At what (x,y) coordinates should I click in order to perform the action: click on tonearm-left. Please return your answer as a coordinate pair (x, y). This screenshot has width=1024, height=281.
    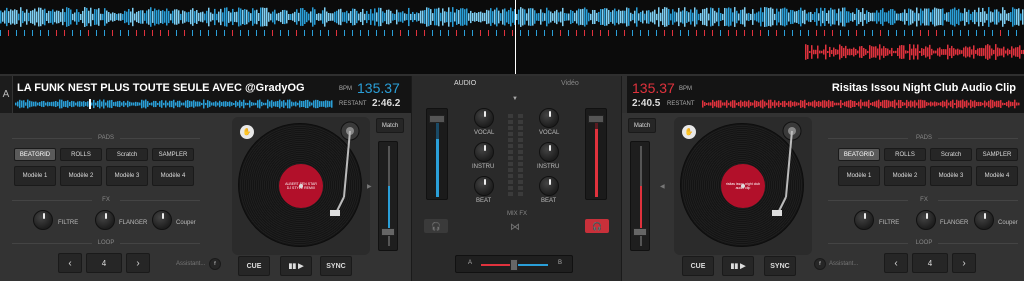
    Looking at the image, I should click on (345, 168).